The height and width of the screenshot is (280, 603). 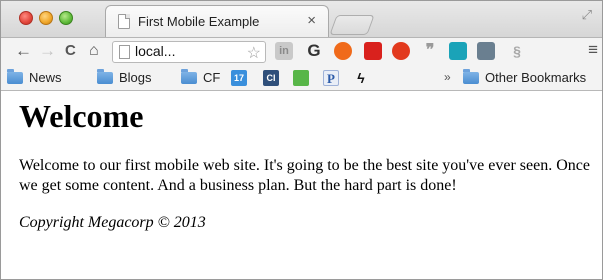 I want to click on reload-icon: C, so click(x=70, y=51).